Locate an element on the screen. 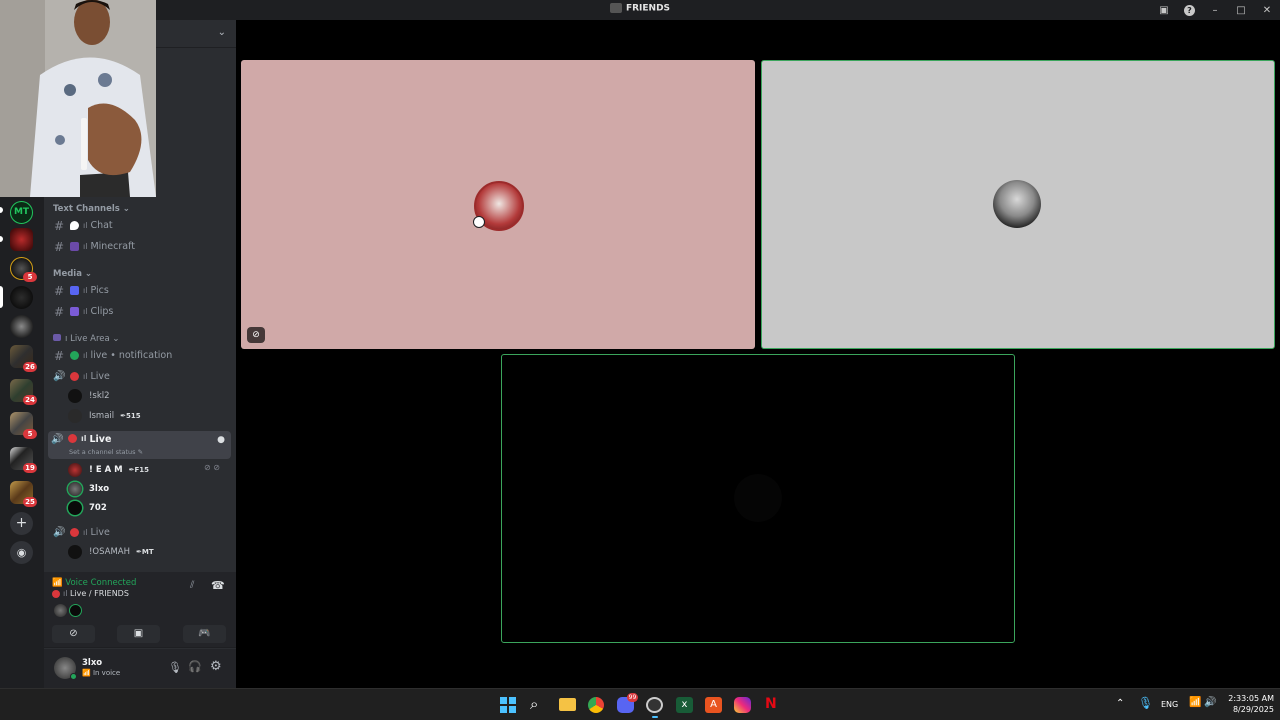  minimize-button: – is located at coordinates (1215, 10).